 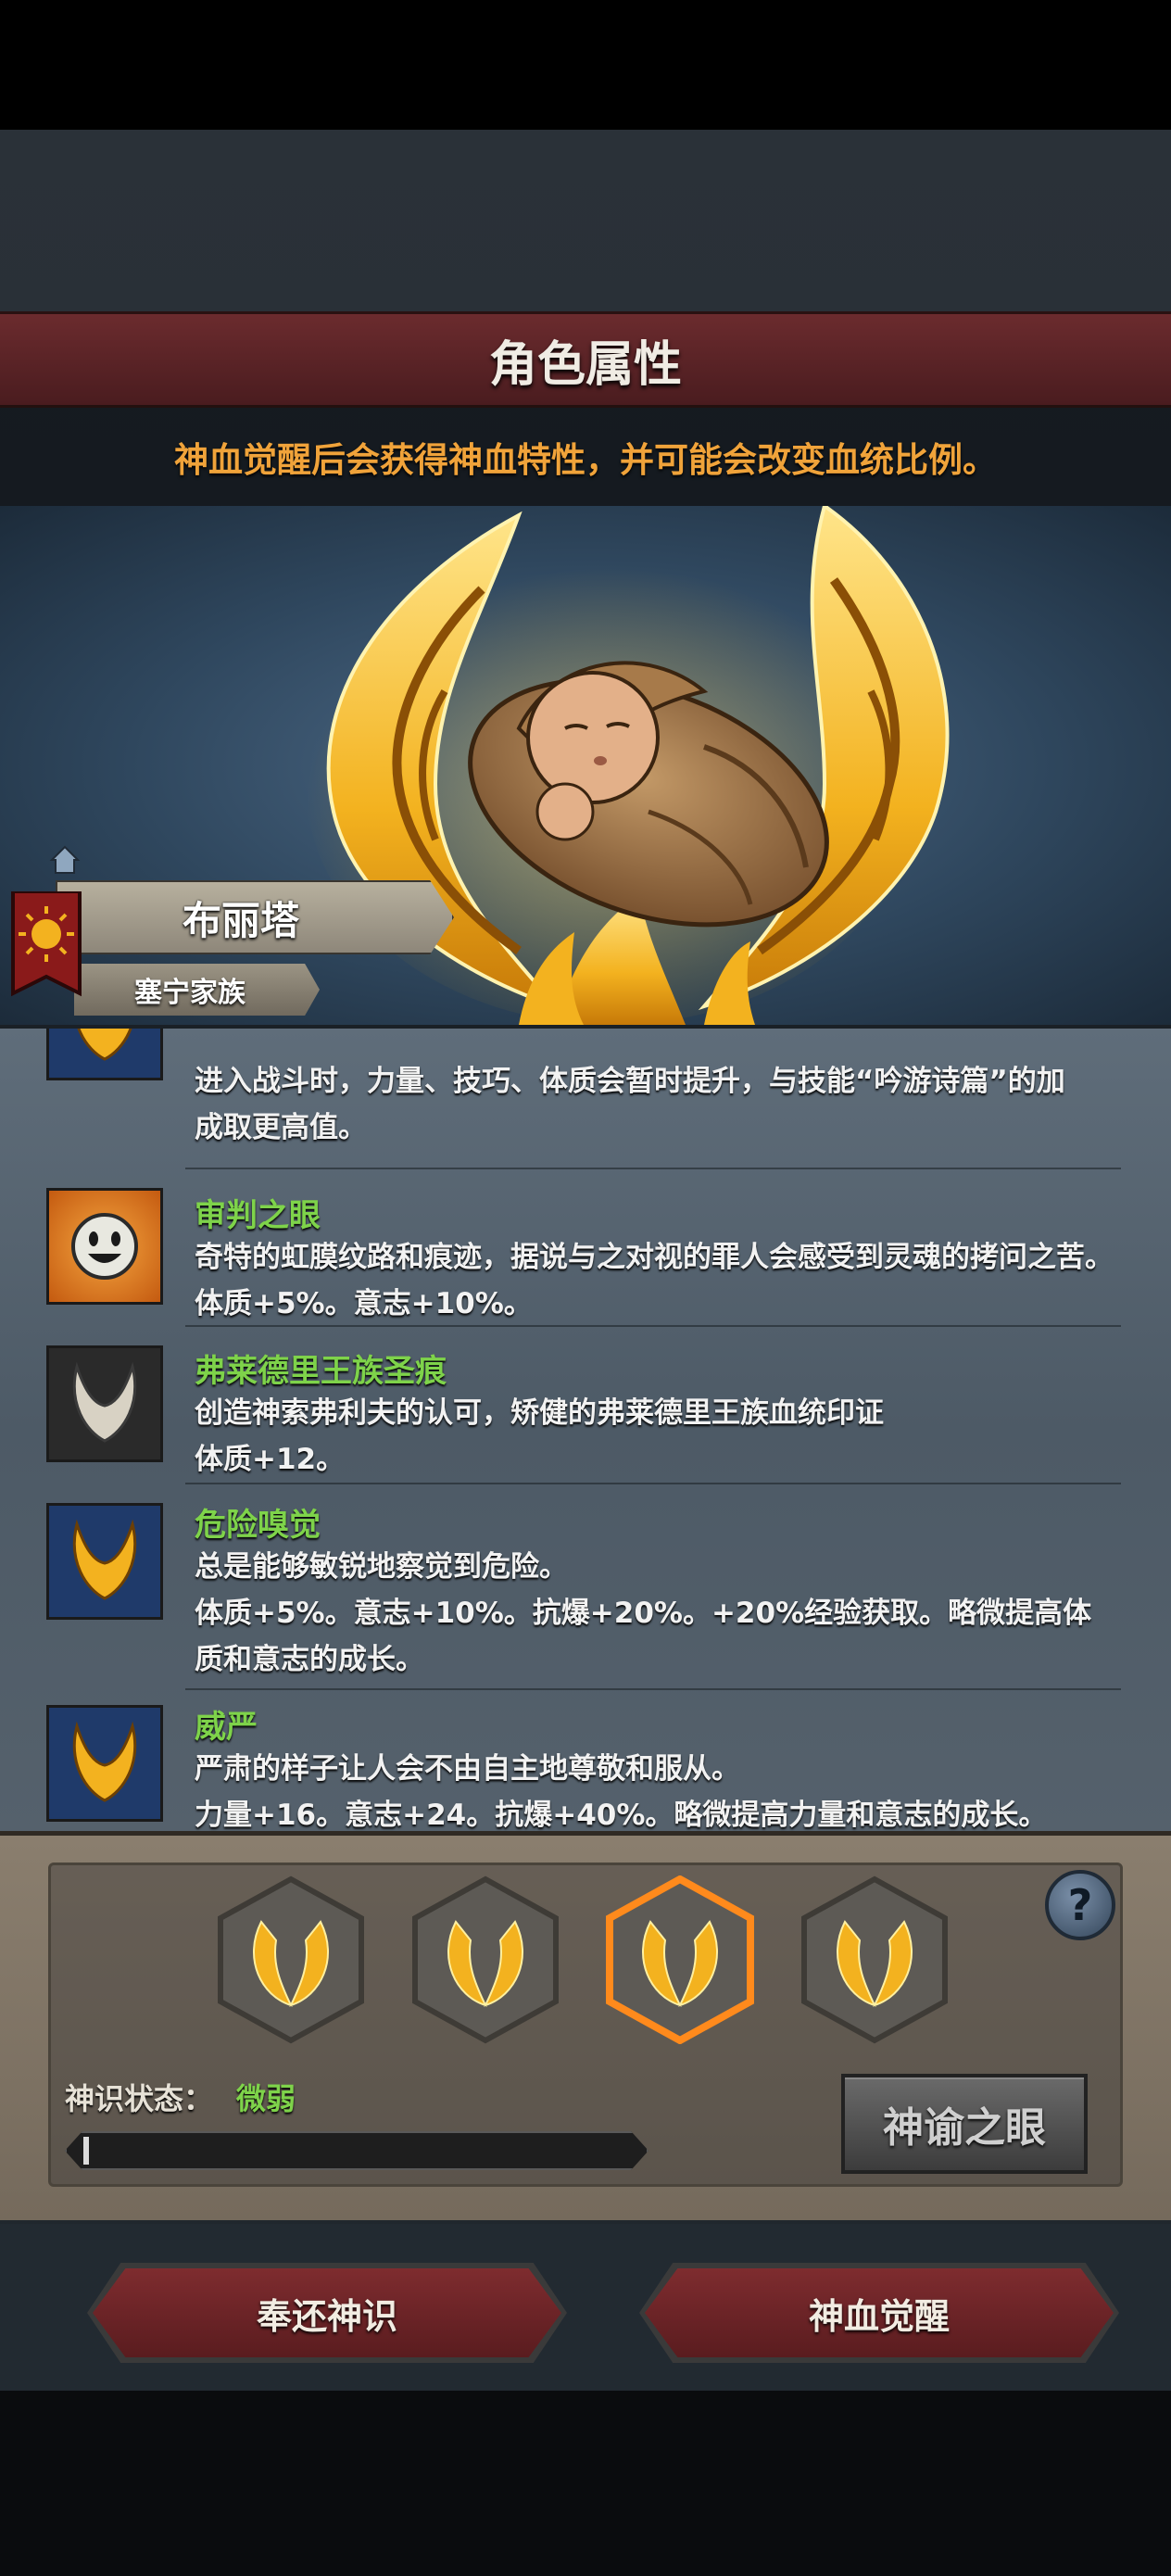 What do you see at coordinates (644, 1613) in the screenshot?
I see `trait-desc-line: 体质+5%。意志+10%。抗爆+20%。+20%经验获取。略微提高体` at bounding box center [644, 1613].